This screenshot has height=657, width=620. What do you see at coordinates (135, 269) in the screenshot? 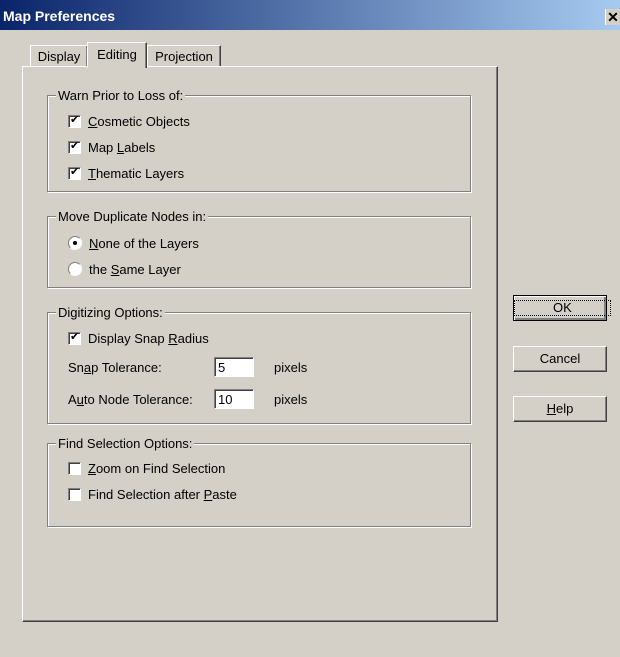
I see `radio-label: the Same Layer` at bounding box center [135, 269].